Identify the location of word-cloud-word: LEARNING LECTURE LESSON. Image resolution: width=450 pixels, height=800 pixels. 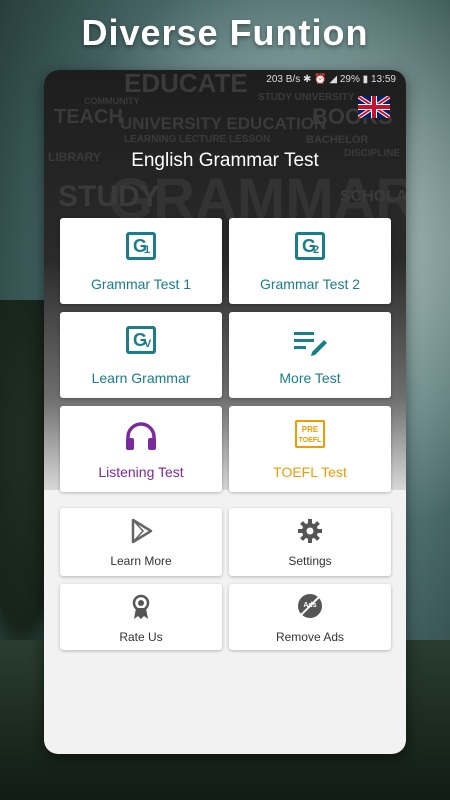
(197, 139).